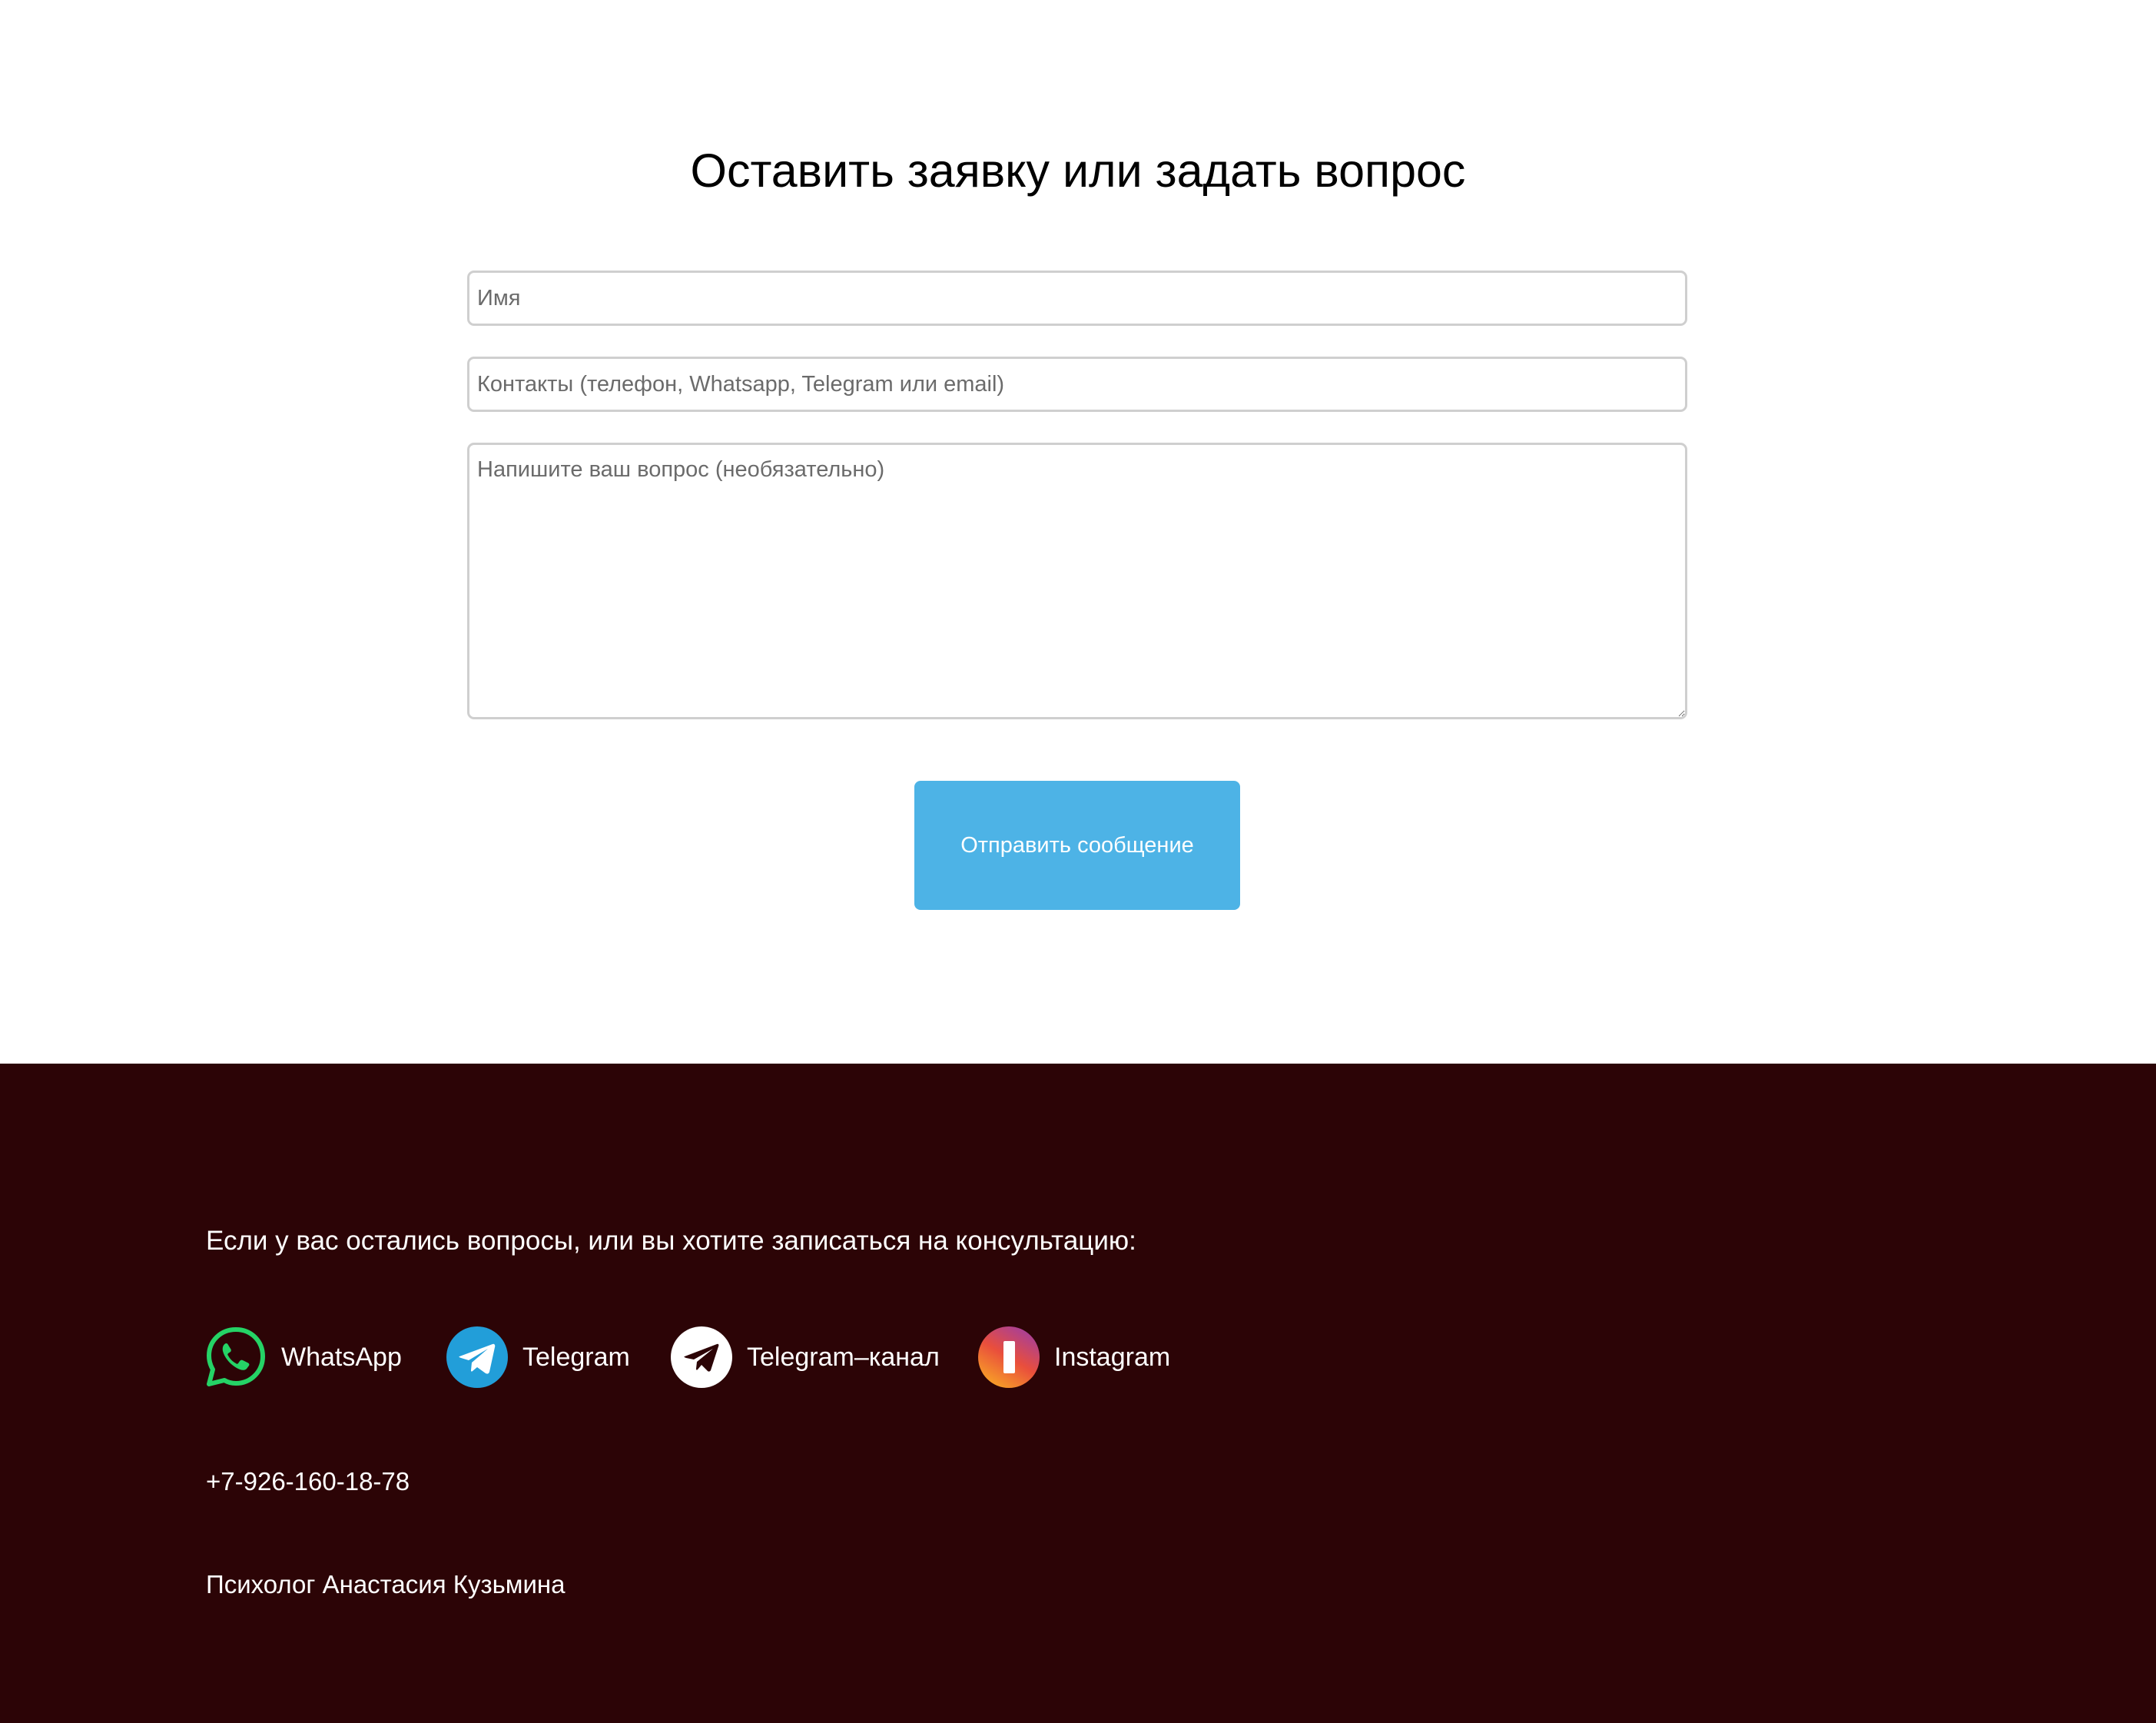 This screenshot has height=1723, width=2156. I want to click on telegram-channel-label: Telegram–канал, so click(844, 1357).